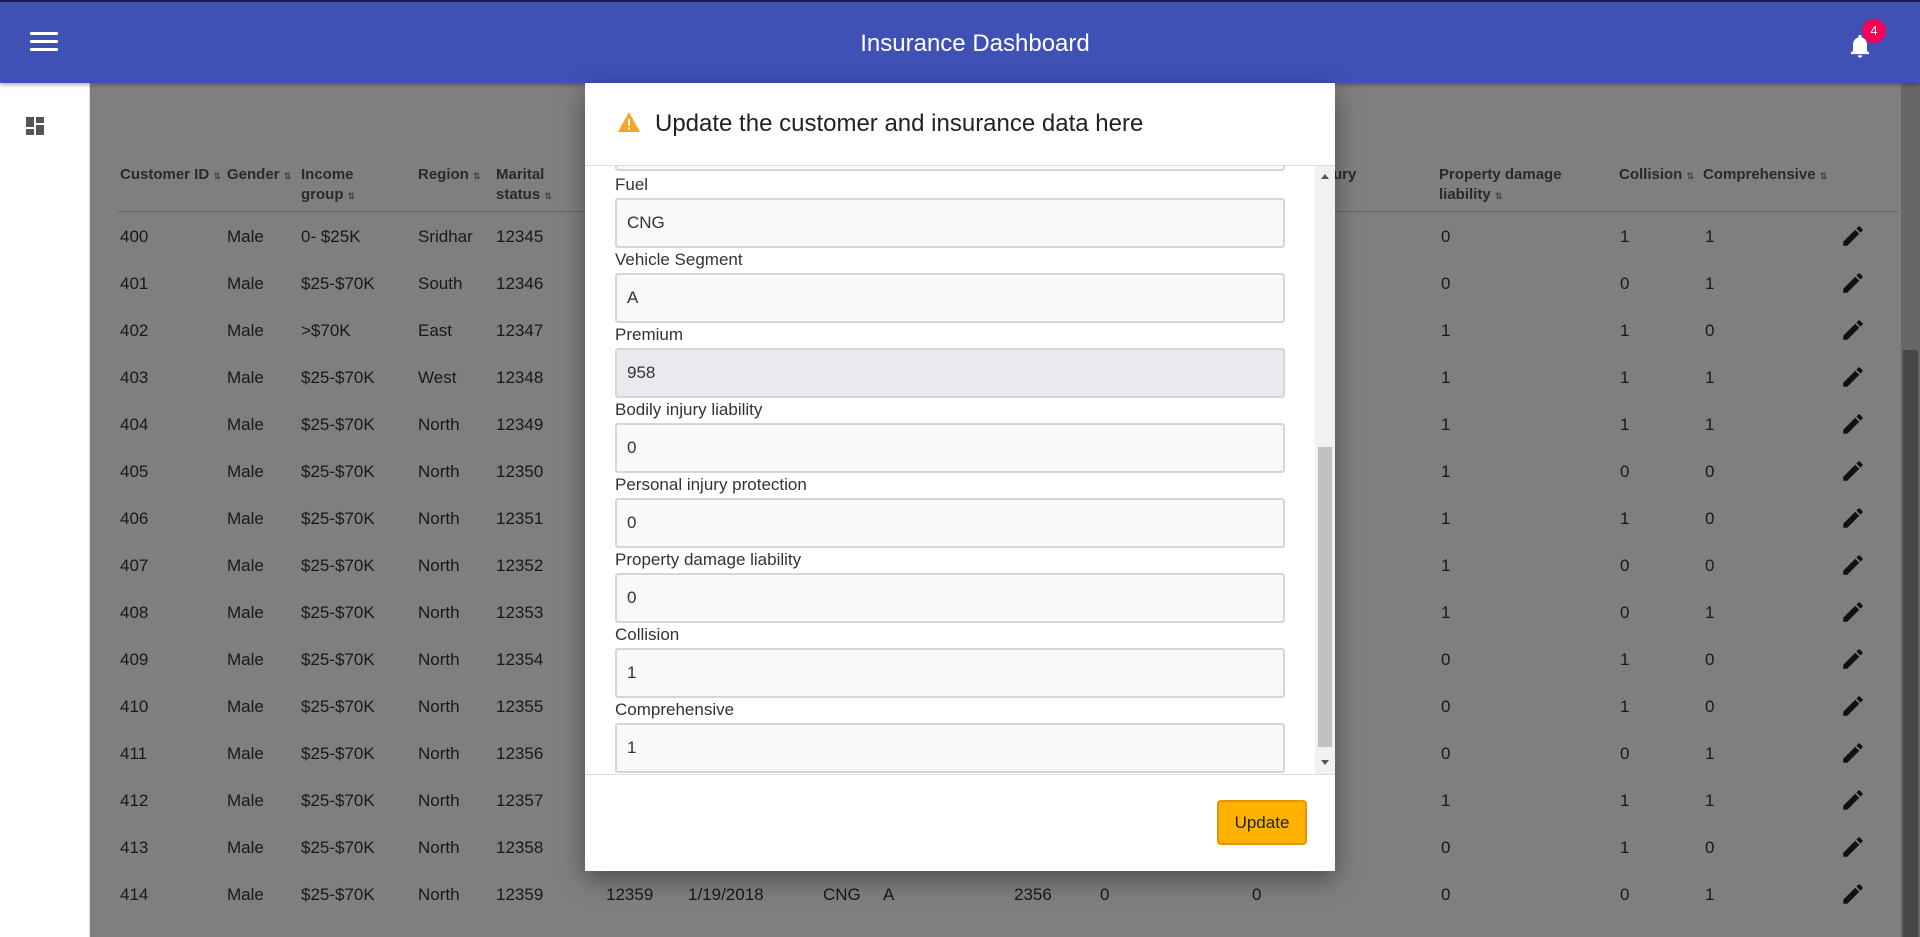 This screenshot has width=1920, height=937. I want to click on form-field-input-partial, so click(950, 168).